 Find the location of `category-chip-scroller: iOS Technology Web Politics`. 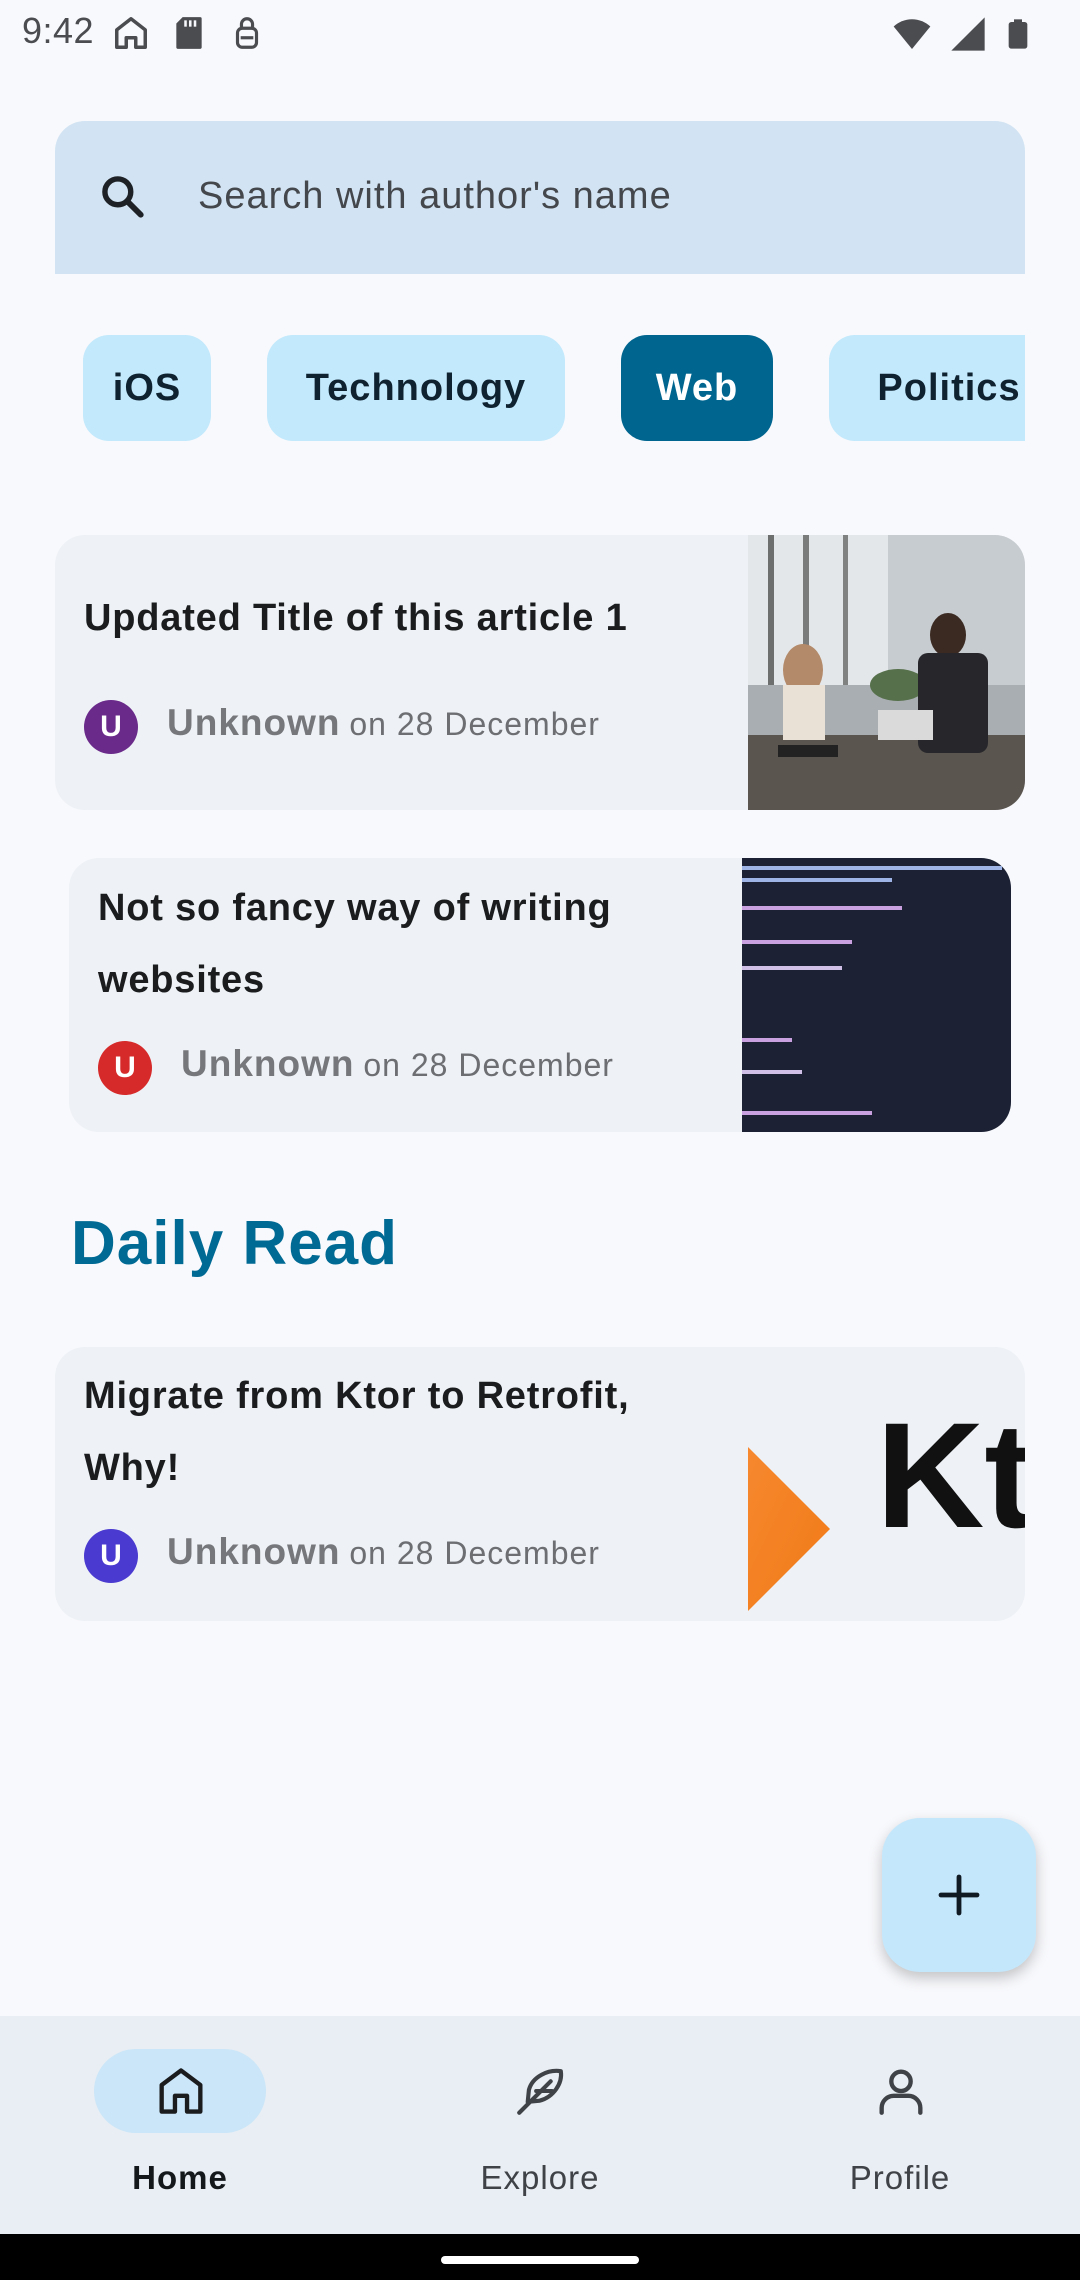

category-chip-scroller: iOS Technology Web Politics is located at coordinates (540, 388).